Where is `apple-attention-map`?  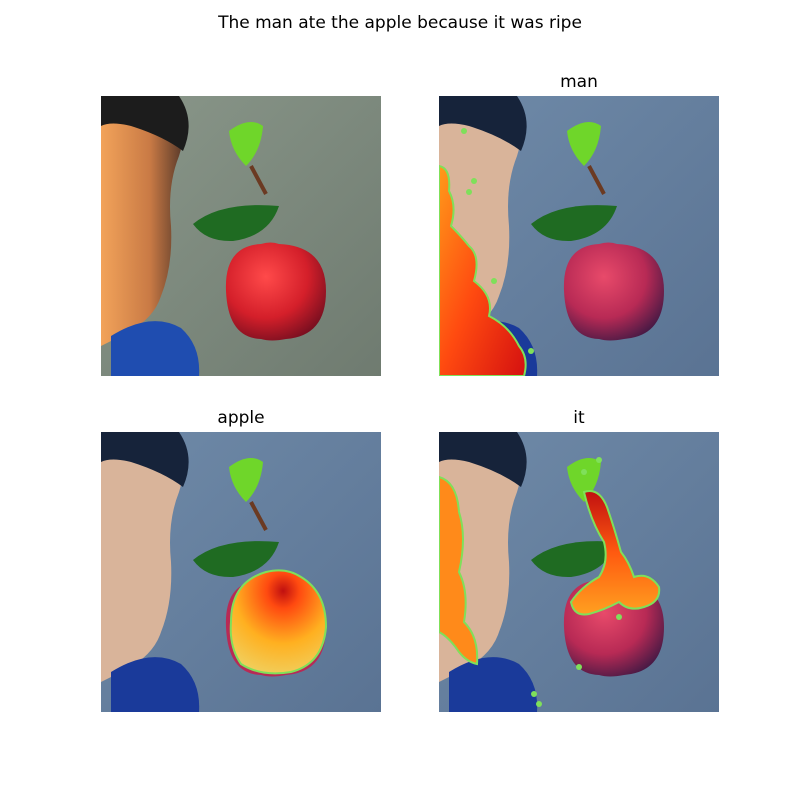 apple-attention-map is located at coordinates (241, 572).